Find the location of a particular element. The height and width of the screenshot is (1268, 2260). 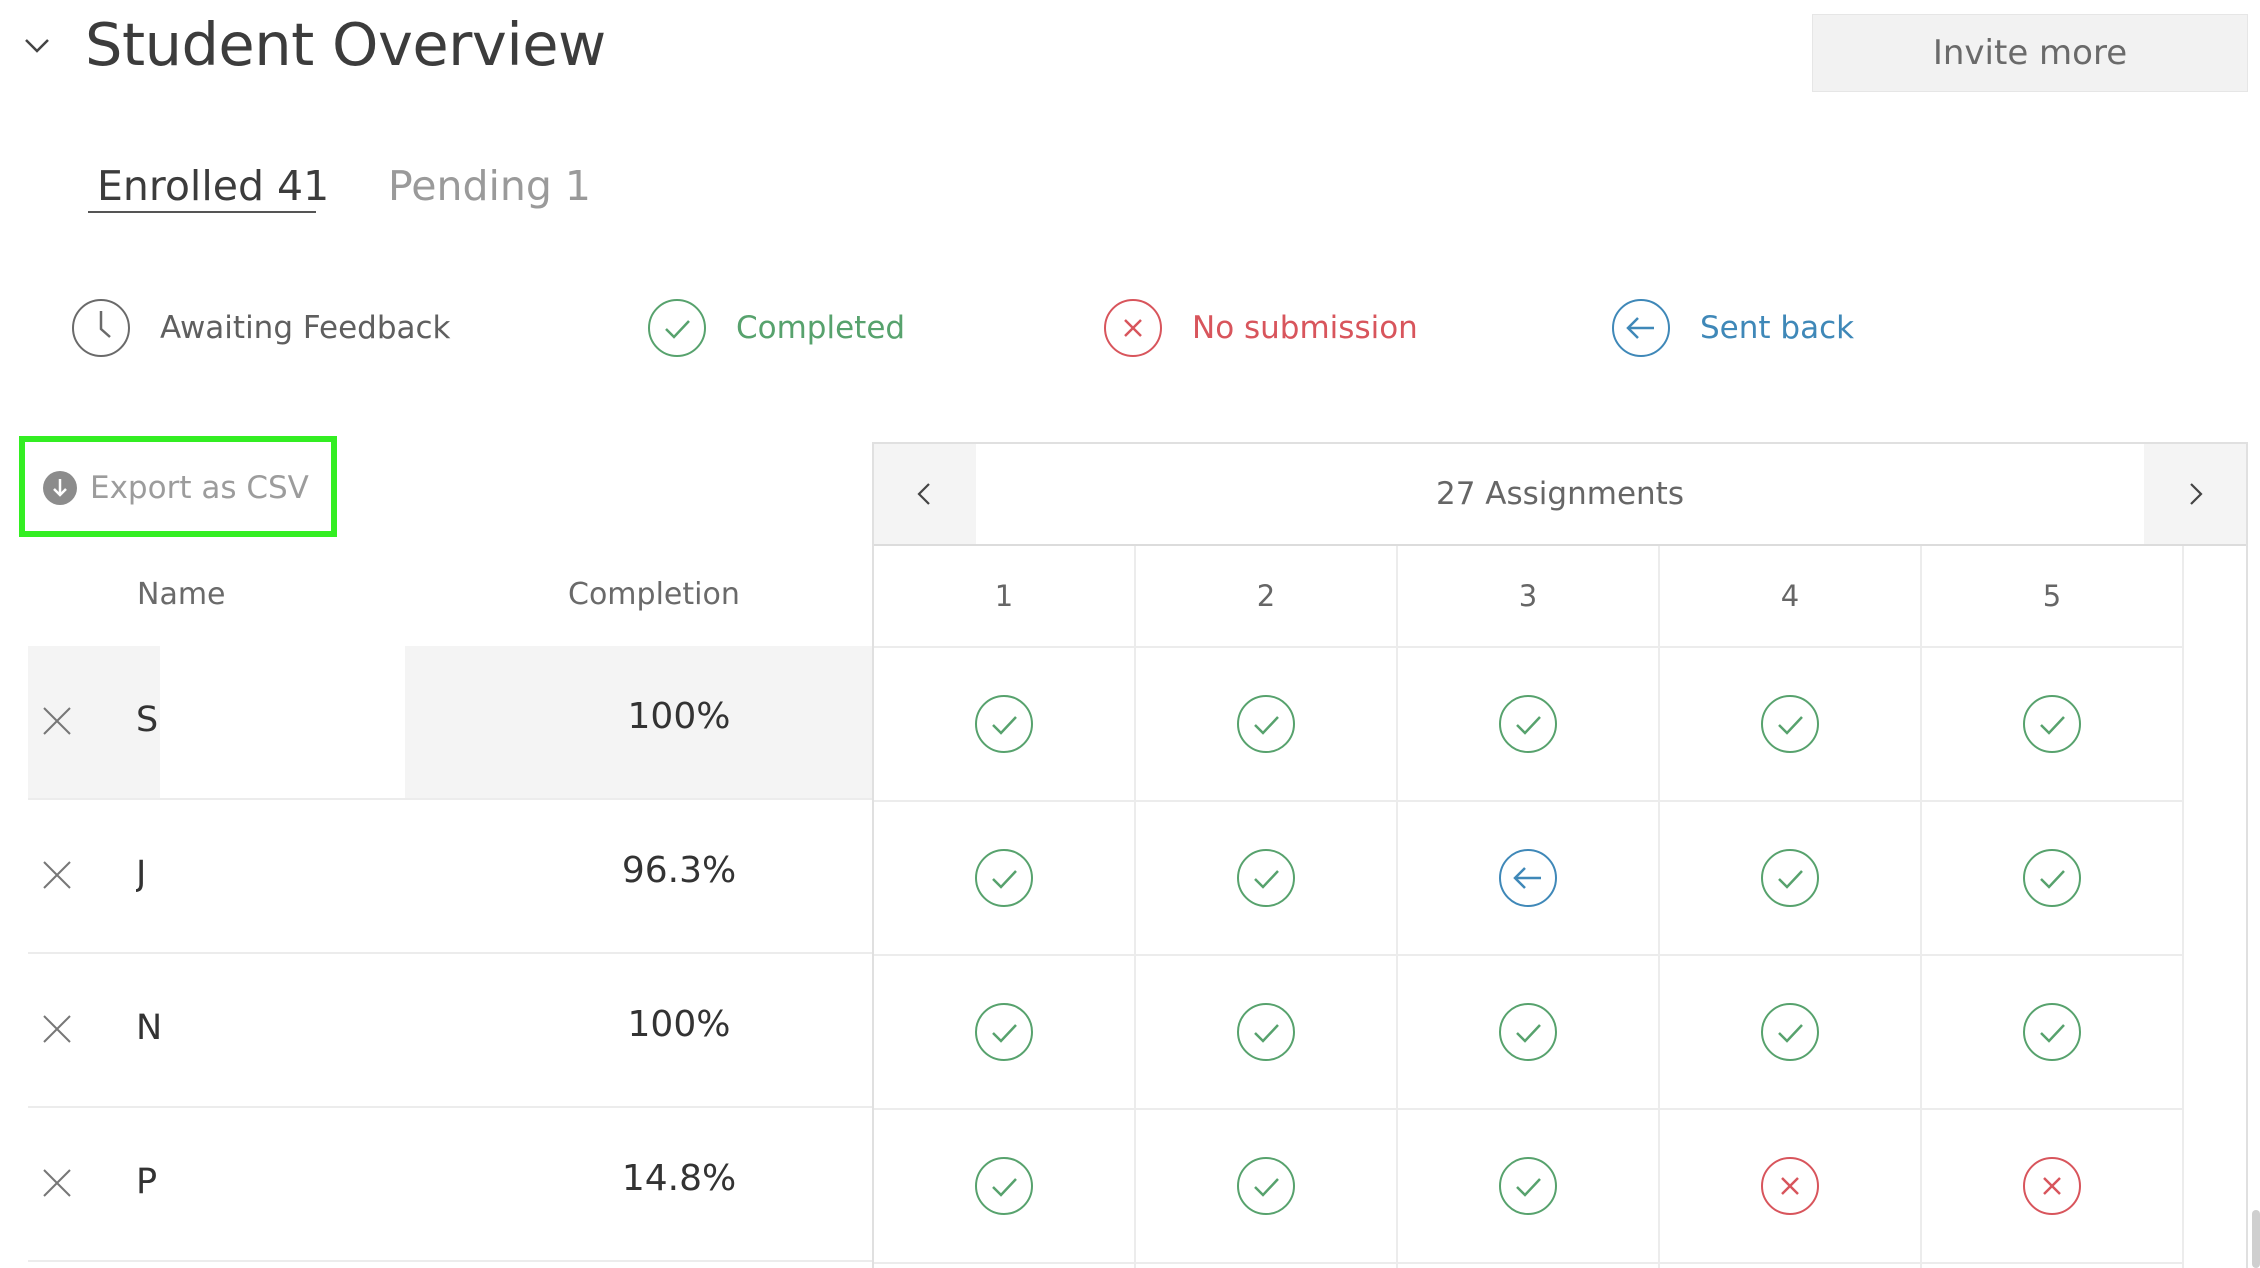

assignment-column: 5 is located at coordinates (2053, 907).